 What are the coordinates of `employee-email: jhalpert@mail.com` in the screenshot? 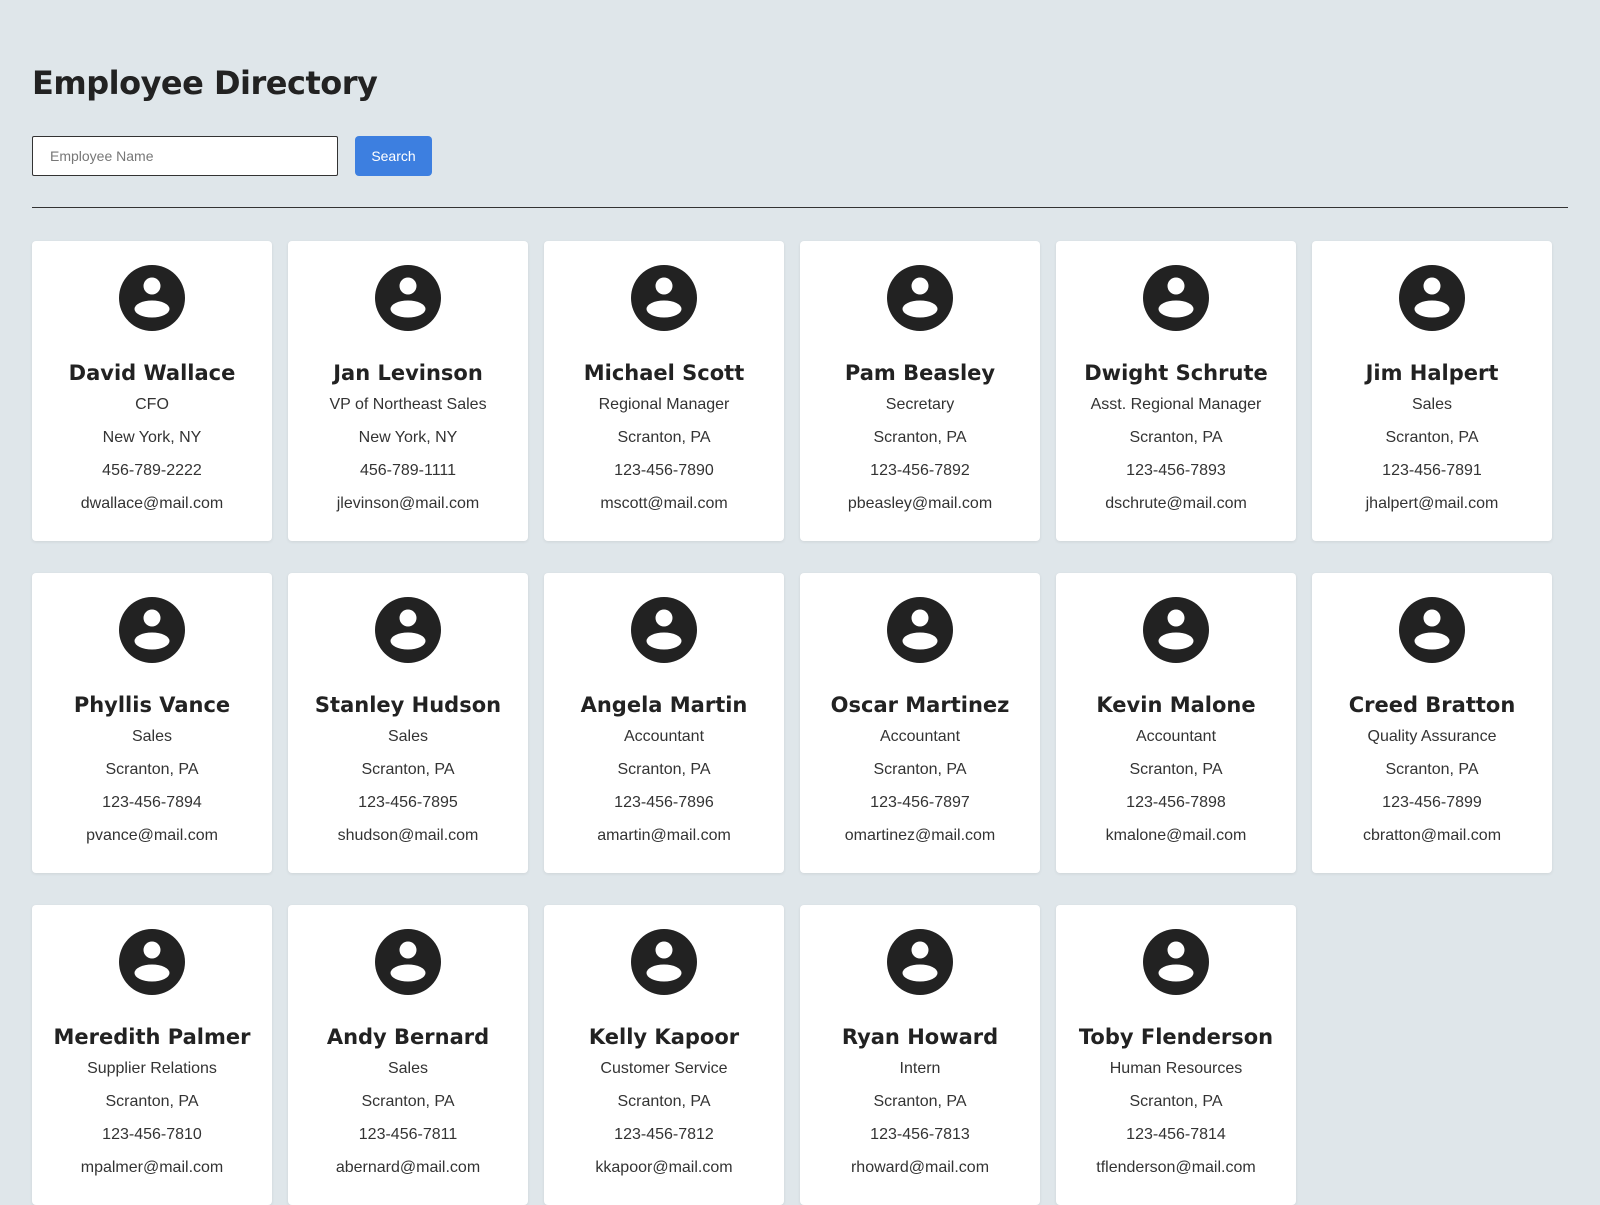 It's located at (1432, 503).